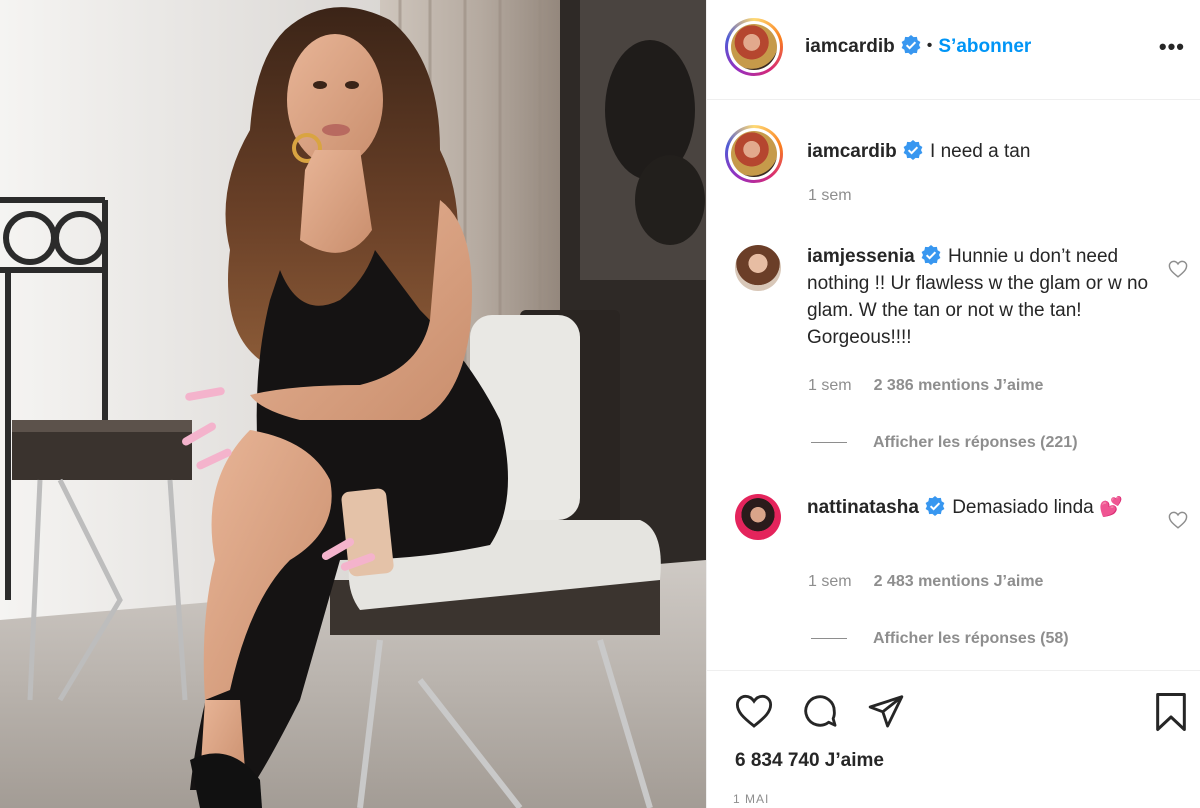  I want to click on actions-divider, so click(953, 670).